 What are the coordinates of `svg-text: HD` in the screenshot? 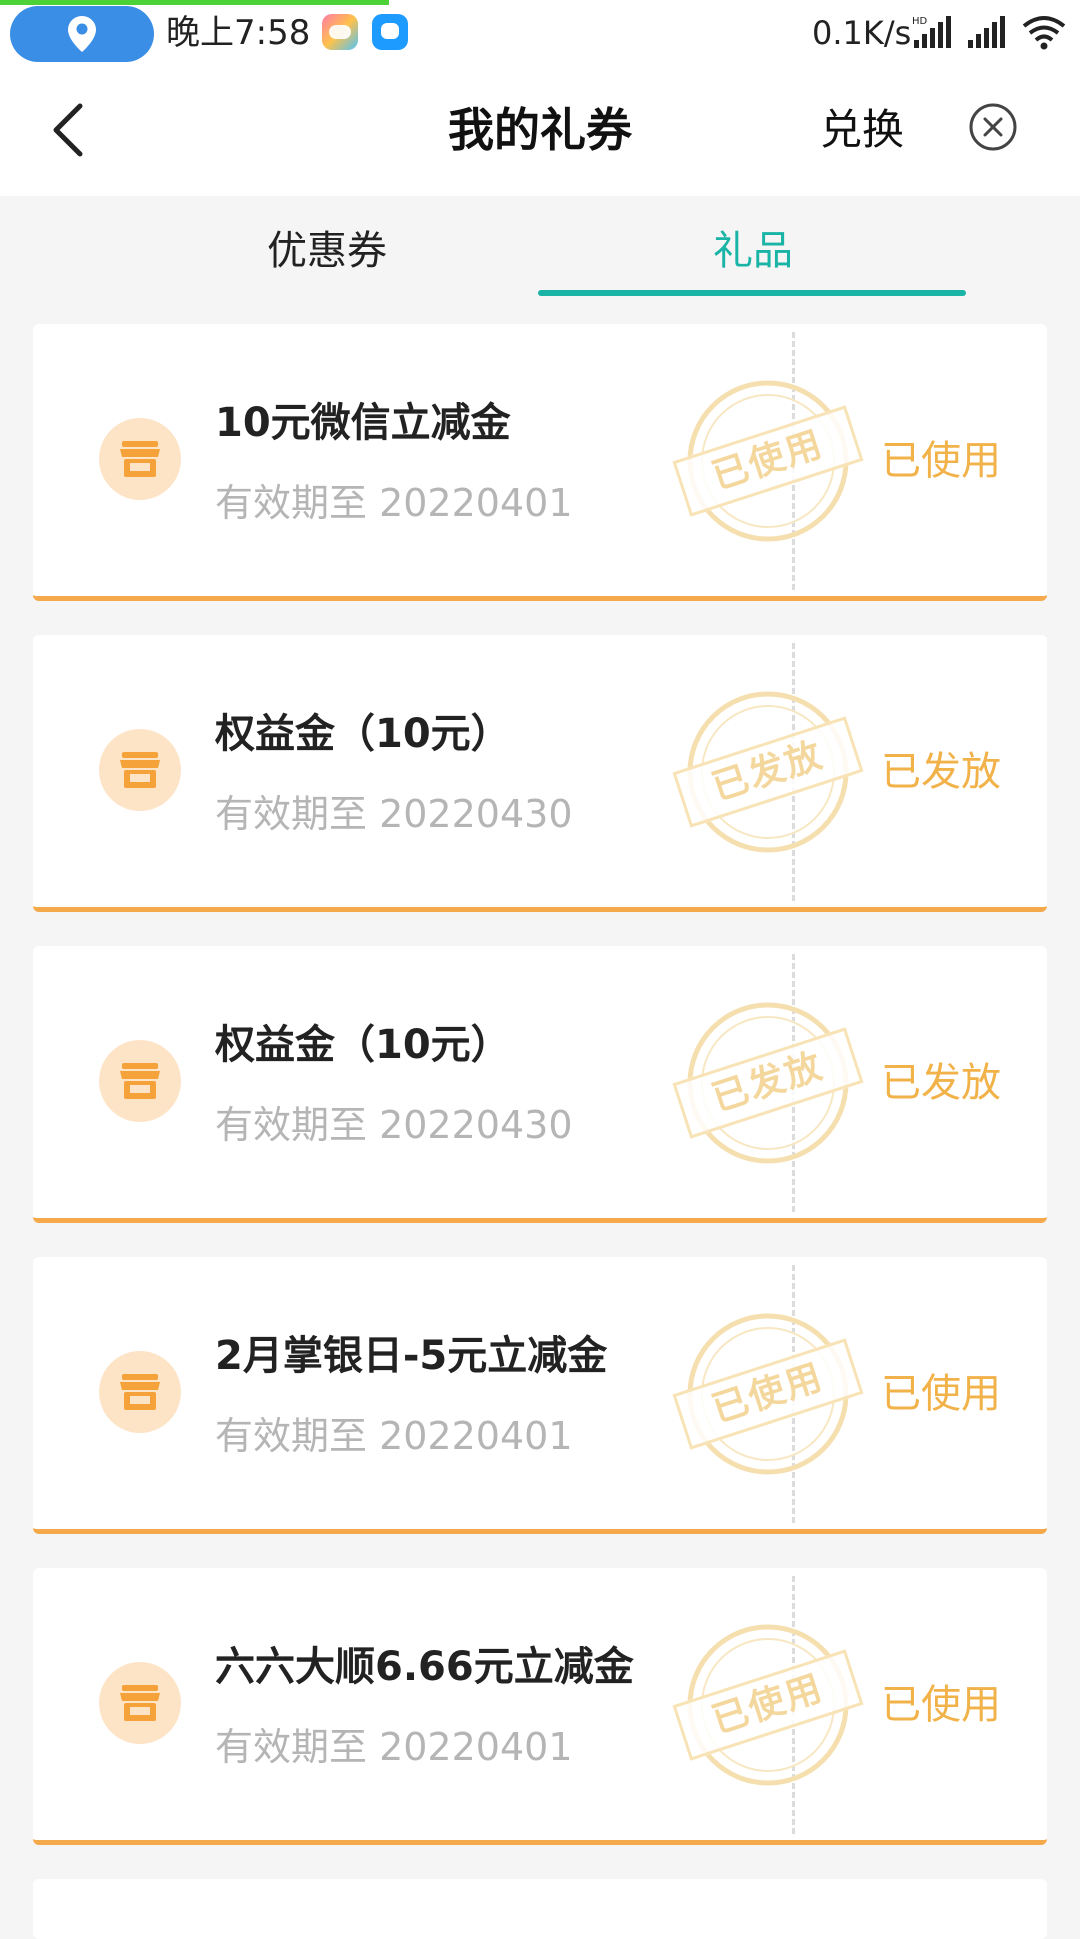 It's located at (920, 21).